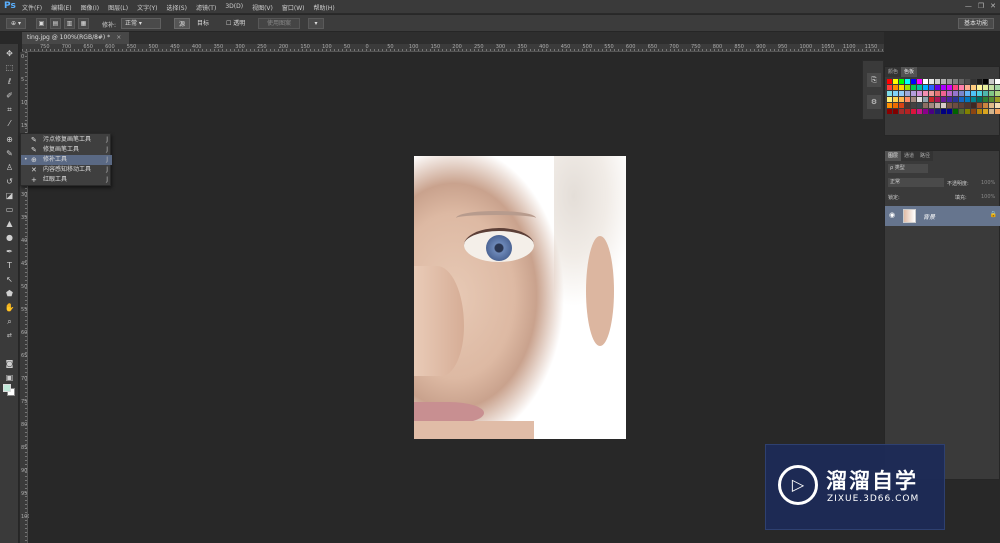  Describe the element at coordinates (61, 7) in the screenshot. I see `menu-item-1: 编辑(E)` at that location.